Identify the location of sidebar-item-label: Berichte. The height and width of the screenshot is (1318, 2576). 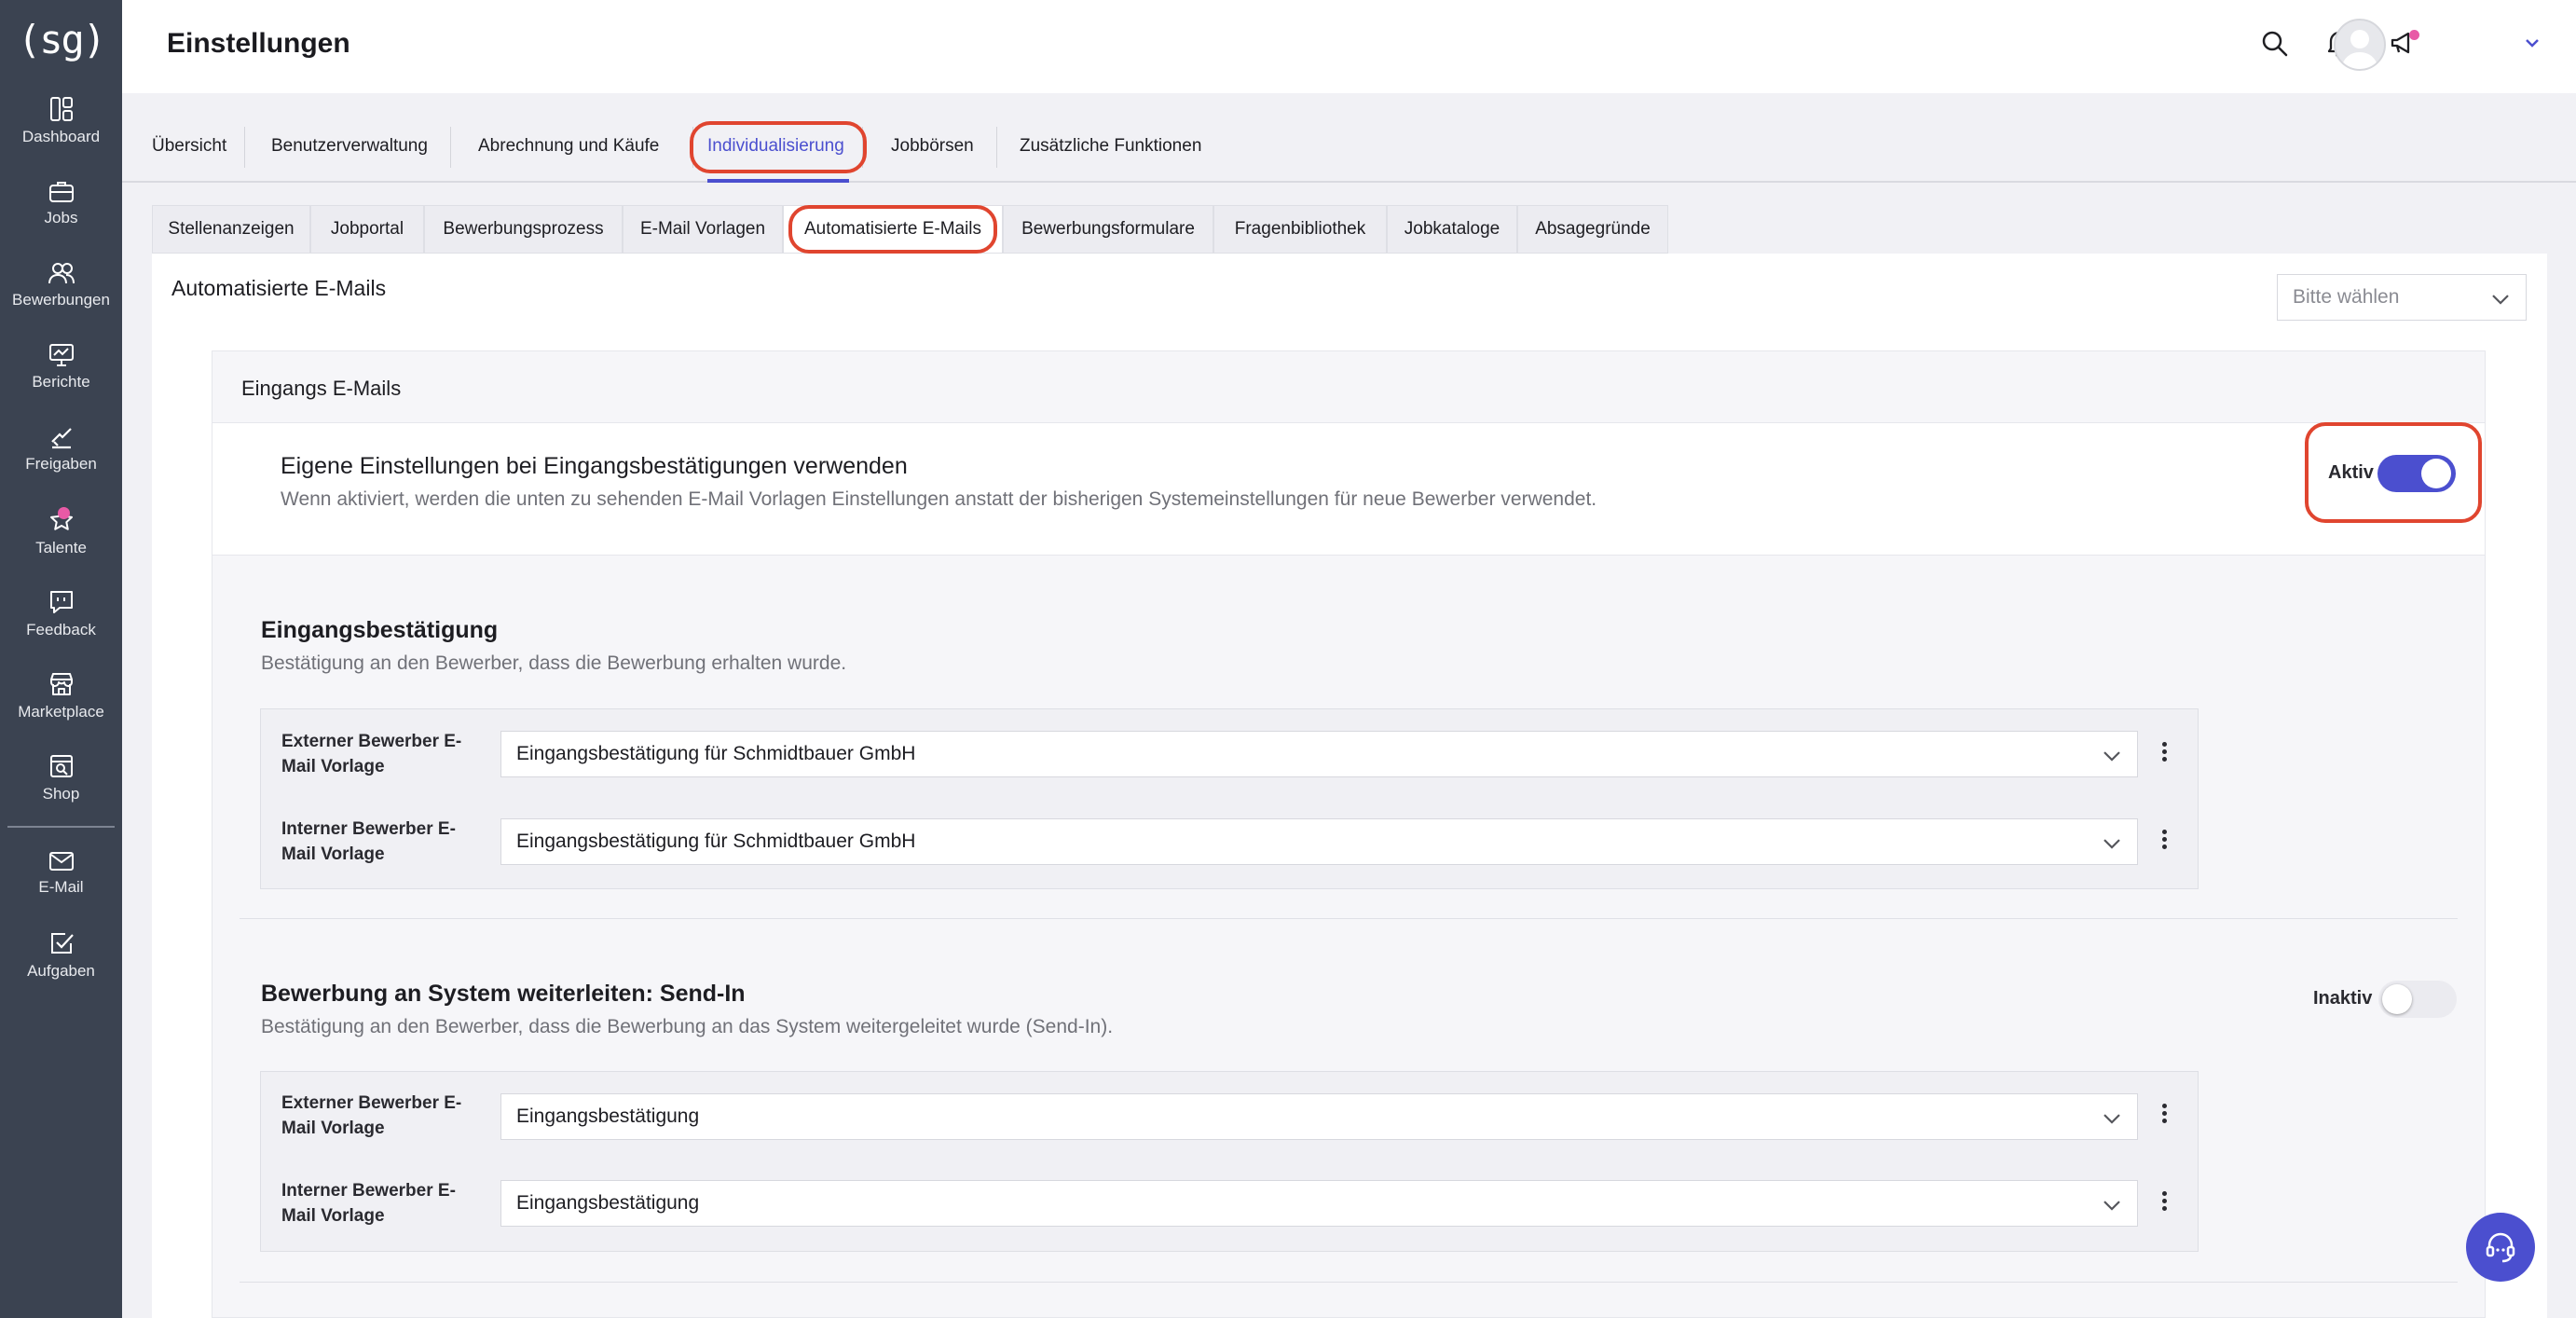
(61, 382).